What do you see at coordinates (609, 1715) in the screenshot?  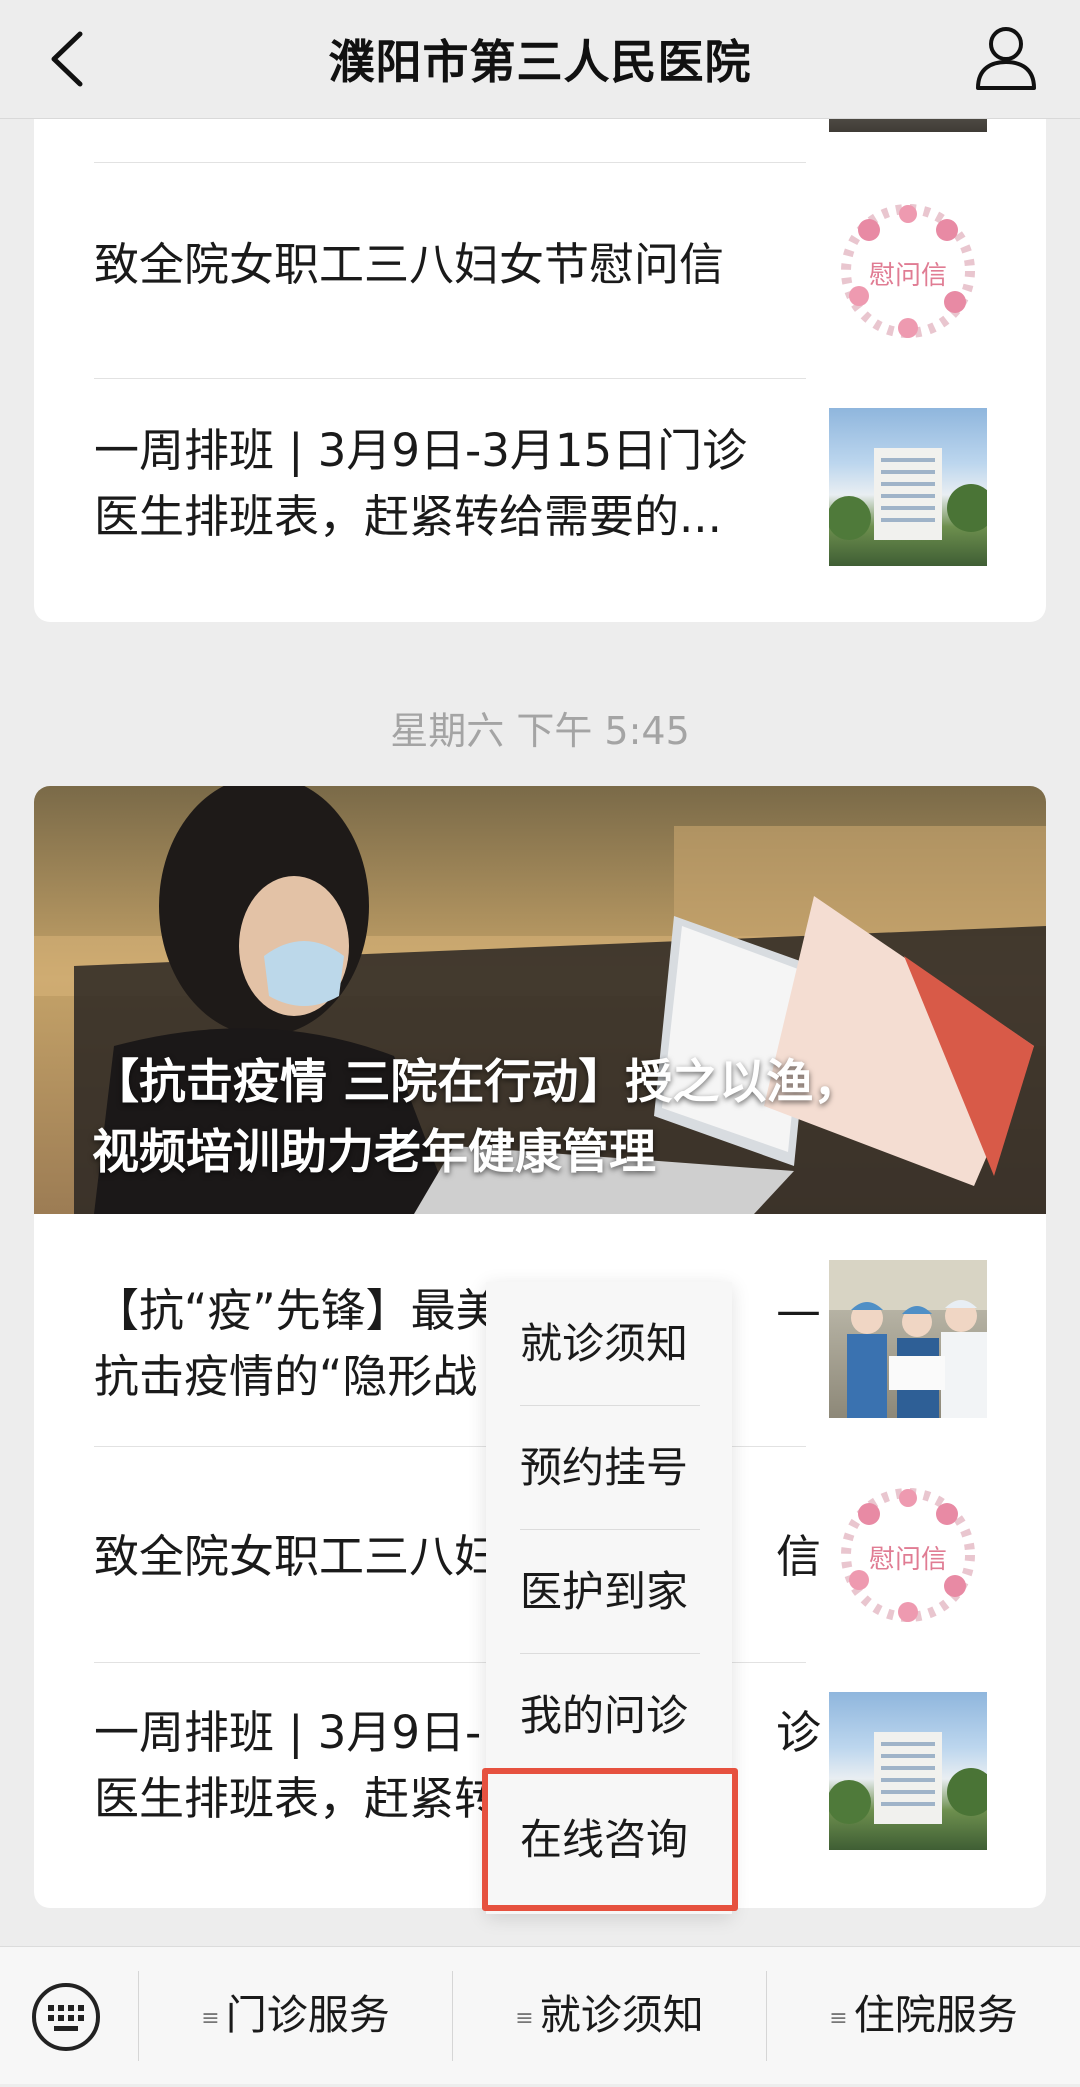 I see `menu-item-my-consultations: 我的问诊` at bounding box center [609, 1715].